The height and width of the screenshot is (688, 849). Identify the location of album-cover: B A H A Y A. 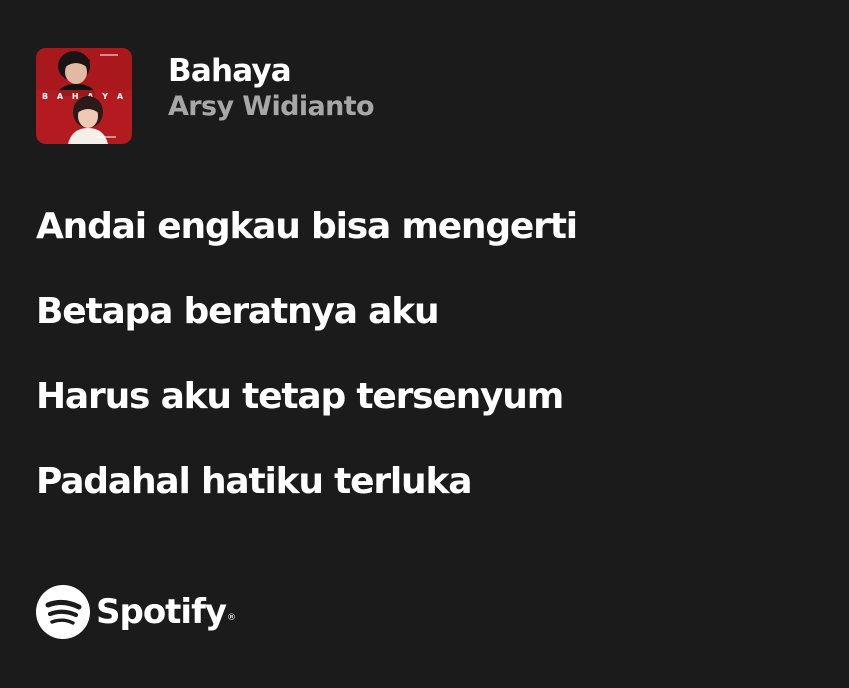
(84, 96).